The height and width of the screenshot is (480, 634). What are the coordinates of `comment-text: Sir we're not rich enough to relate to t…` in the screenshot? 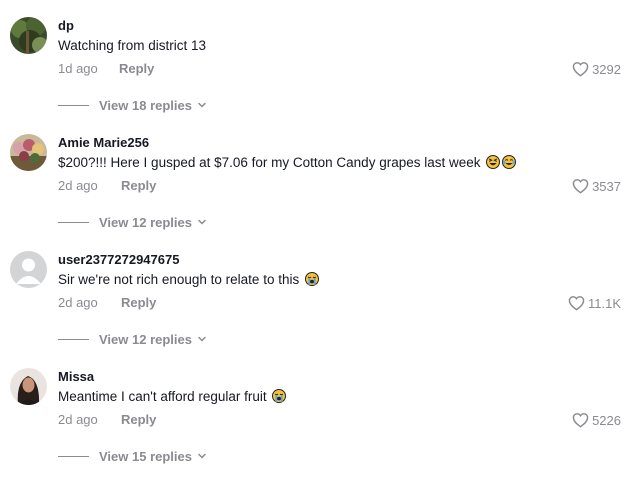 It's located at (179, 279).